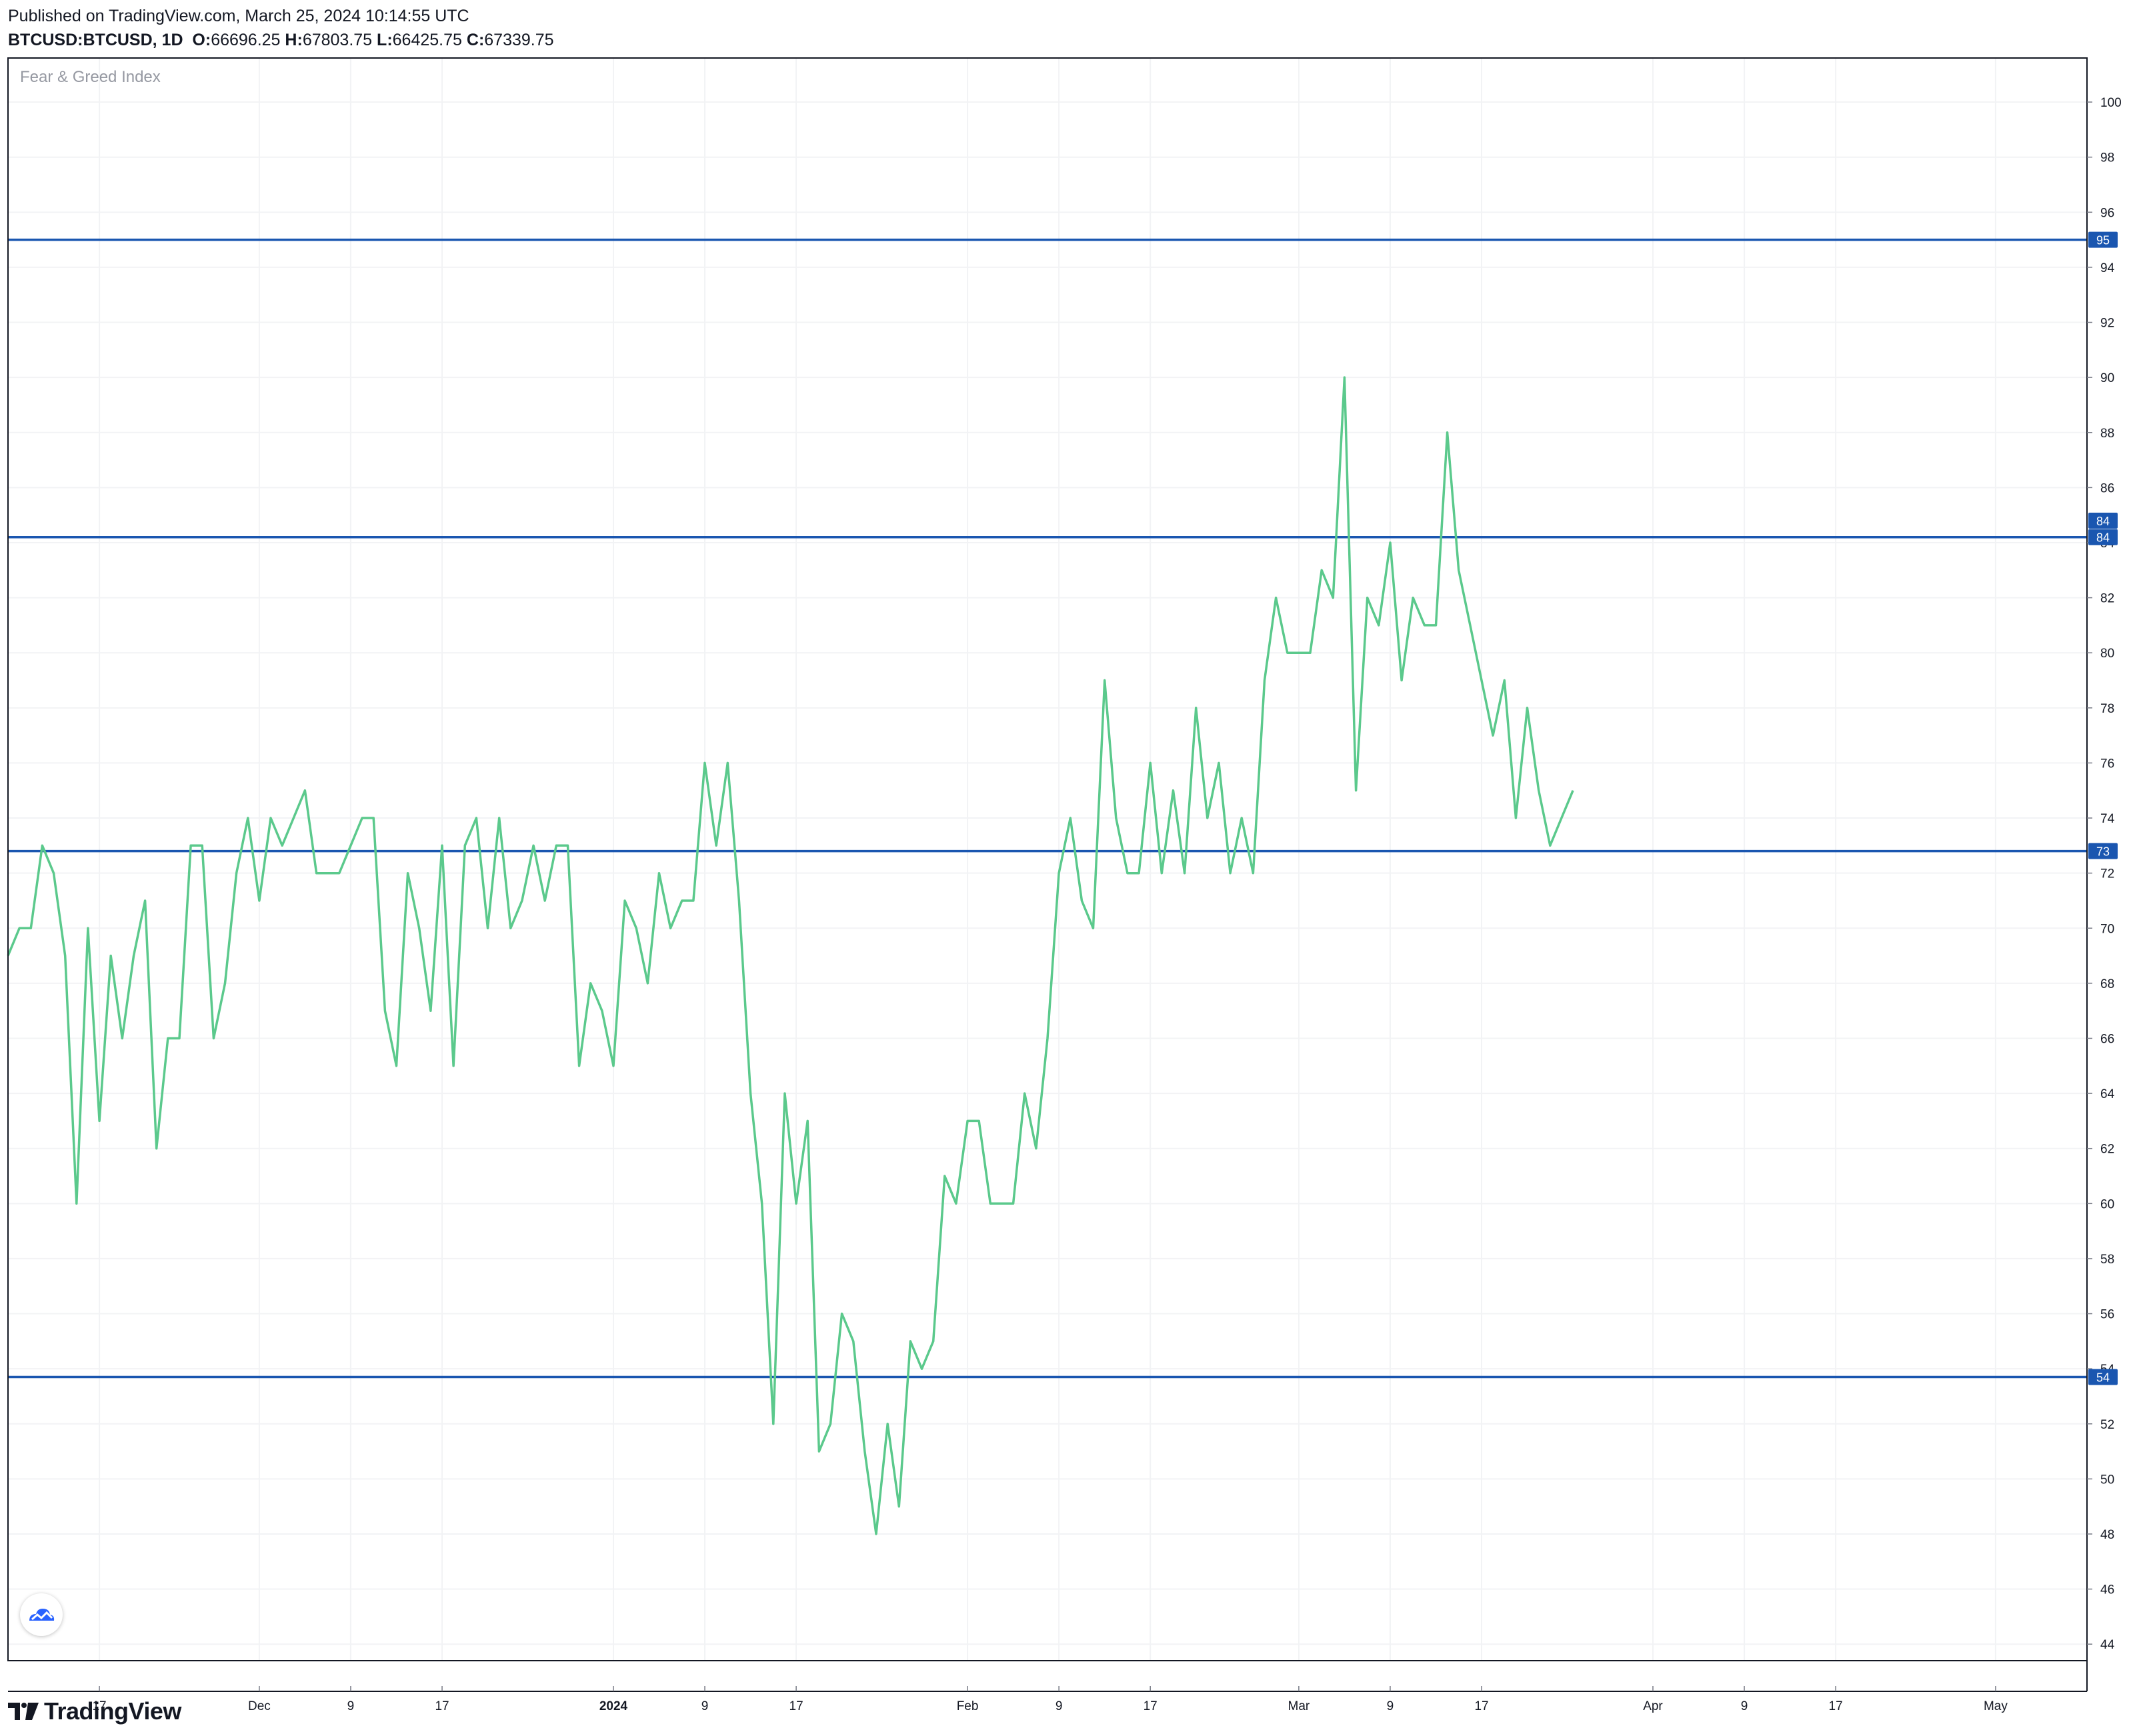 The width and height of the screenshot is (2135, 1736). Describe the element at coordinates (2107, 1425) in the screenshot. I see `y-tick-label: 52` at that location.